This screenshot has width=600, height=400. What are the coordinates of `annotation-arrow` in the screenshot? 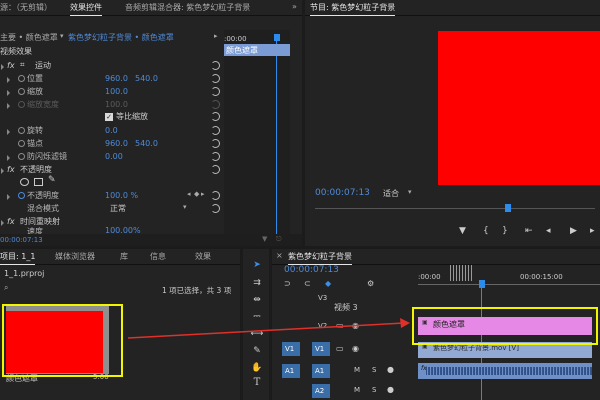 It's located at (268, 328).